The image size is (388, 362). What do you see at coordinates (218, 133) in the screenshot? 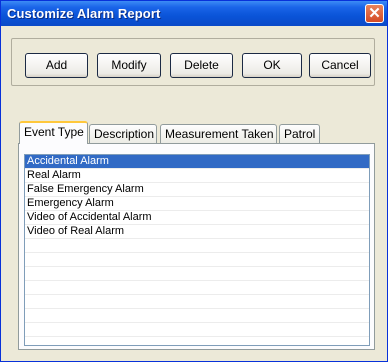
I see `tab-measurement-taken: Measurement Taken` at bounding box center [218, 133].